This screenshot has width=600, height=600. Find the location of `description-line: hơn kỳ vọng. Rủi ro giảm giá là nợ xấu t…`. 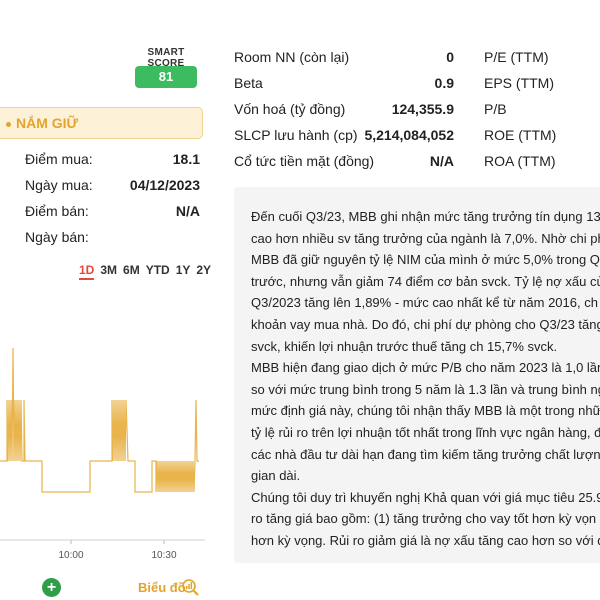

description-line: hơn kỳ vọng. Rủi ro giảm giá là nợ xấu t… is located at coordinates (425, 540).